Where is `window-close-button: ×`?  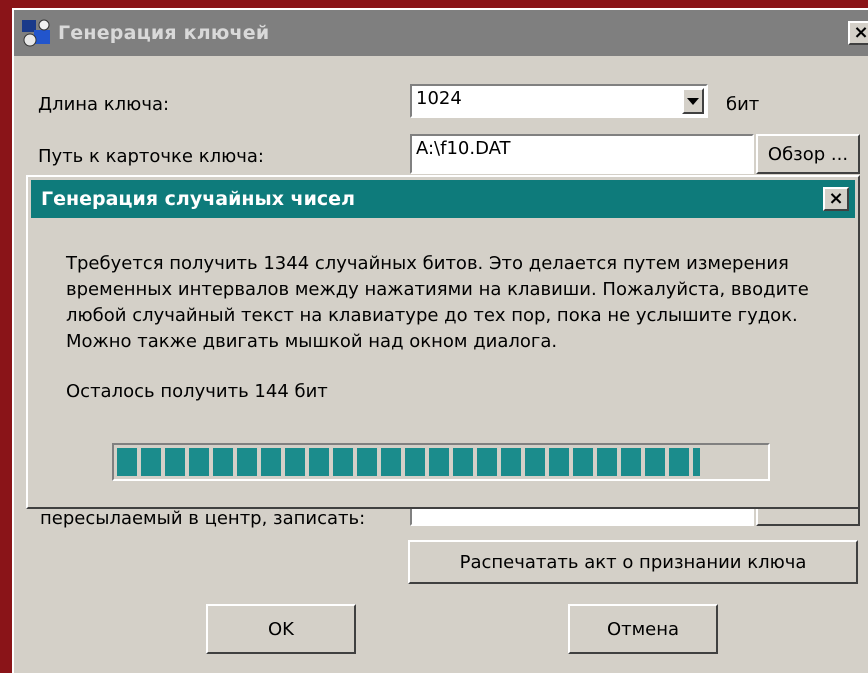
window-close-button: × is located at coordinates (858, 33).